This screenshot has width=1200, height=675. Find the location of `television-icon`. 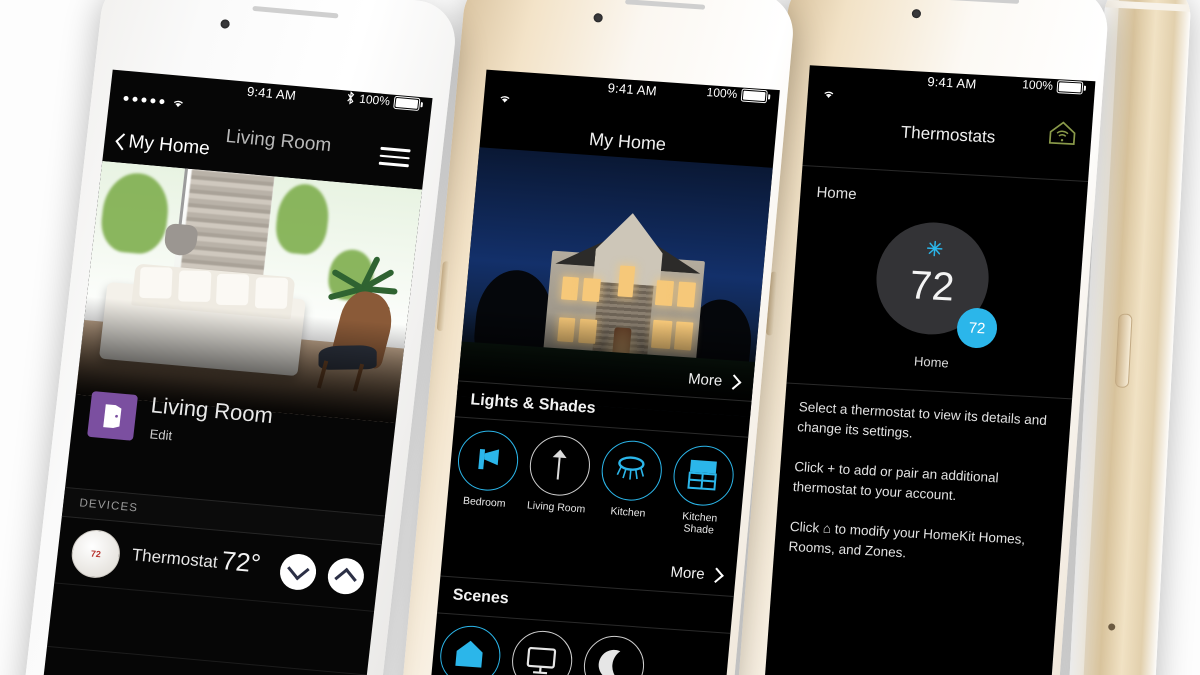

television-icon is located at coordinates (542, 651).